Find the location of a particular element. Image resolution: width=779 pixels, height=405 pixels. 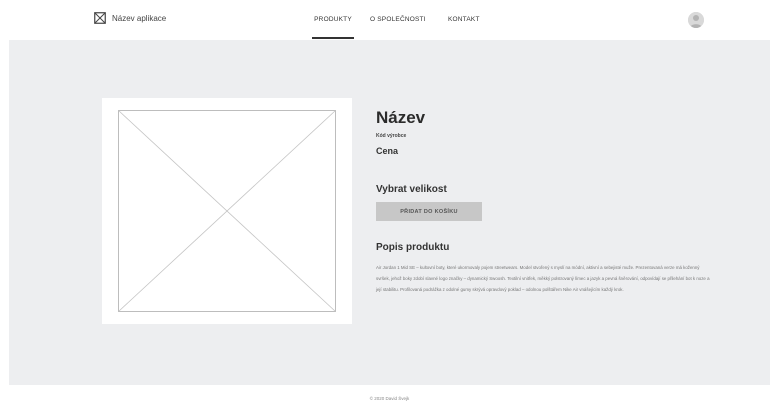

add-to-cart-button: PŘIDAT DO KOŠÍKU is located at coordinates (429, 211).